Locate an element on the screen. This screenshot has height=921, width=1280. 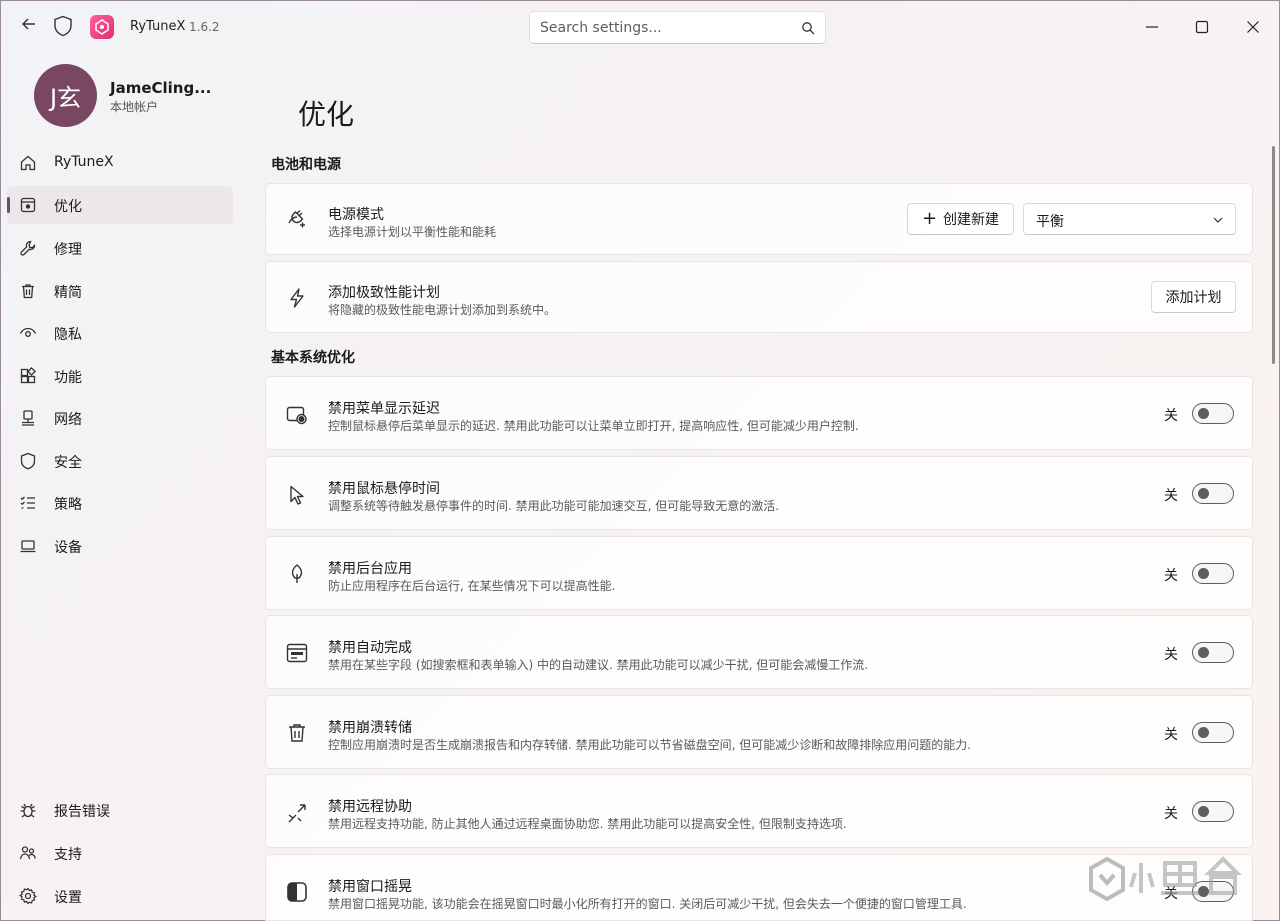
close-icon is located at coordinates (1253, 27).